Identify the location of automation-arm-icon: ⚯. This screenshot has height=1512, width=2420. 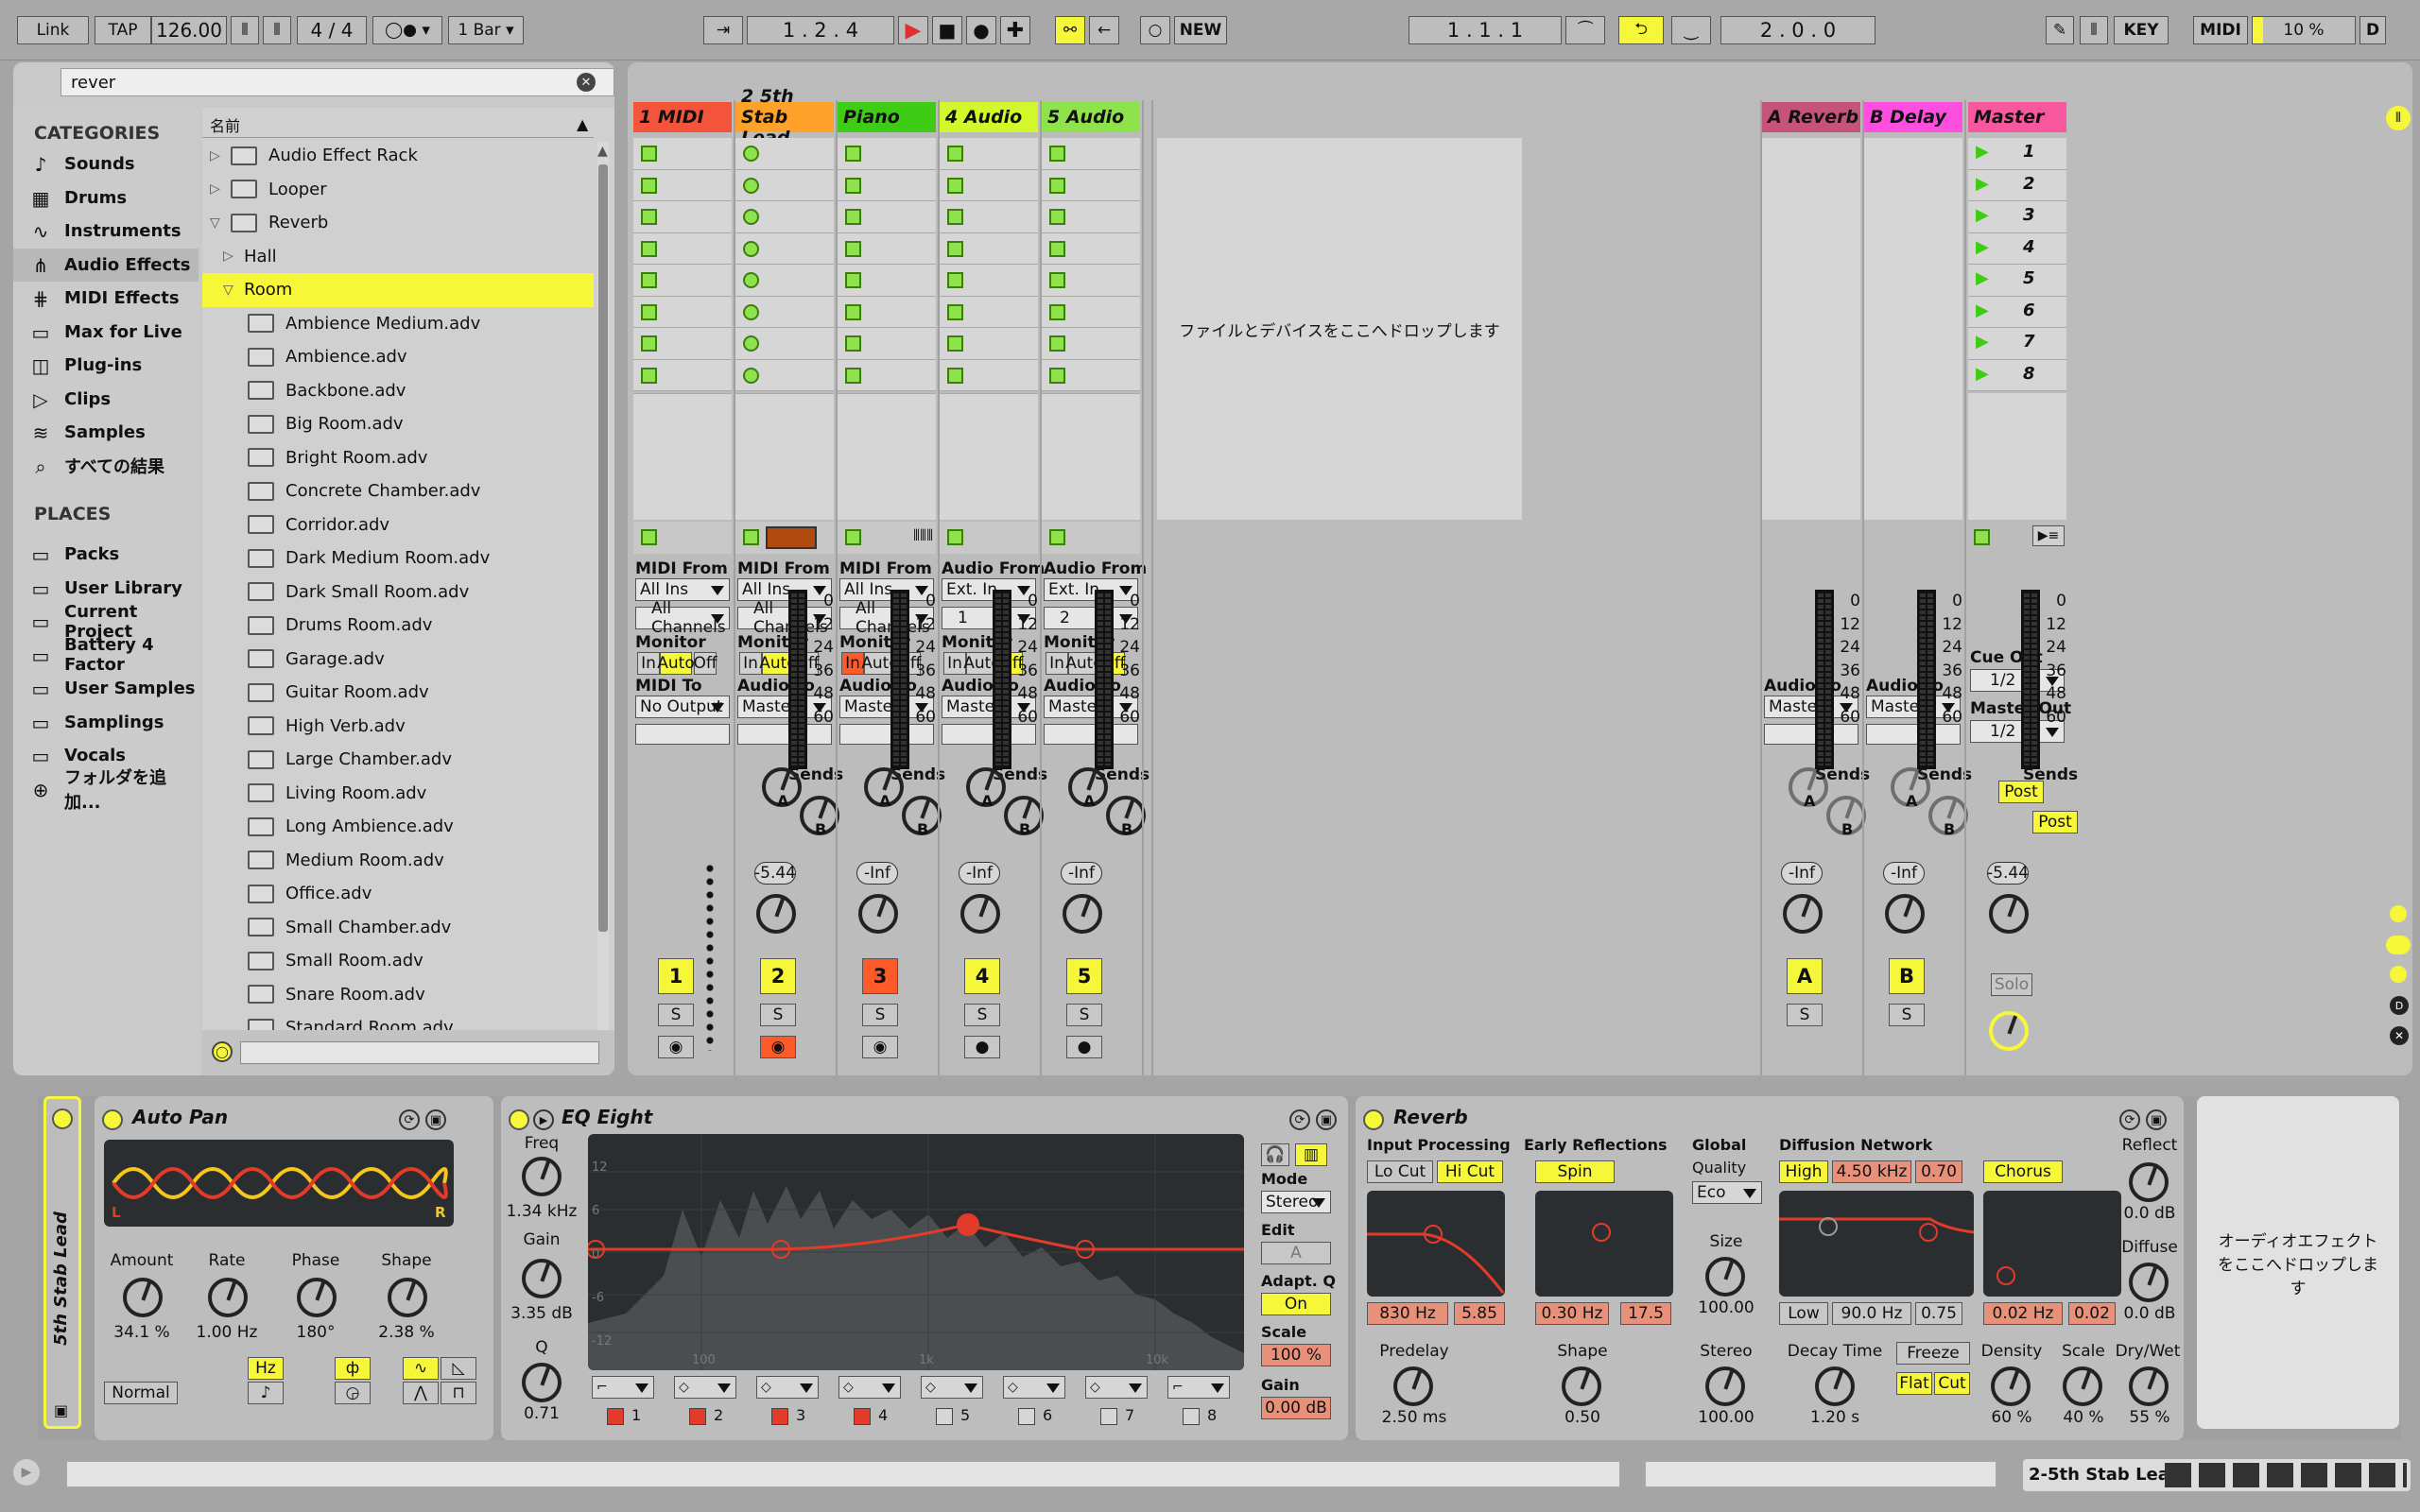
(1070, 30).